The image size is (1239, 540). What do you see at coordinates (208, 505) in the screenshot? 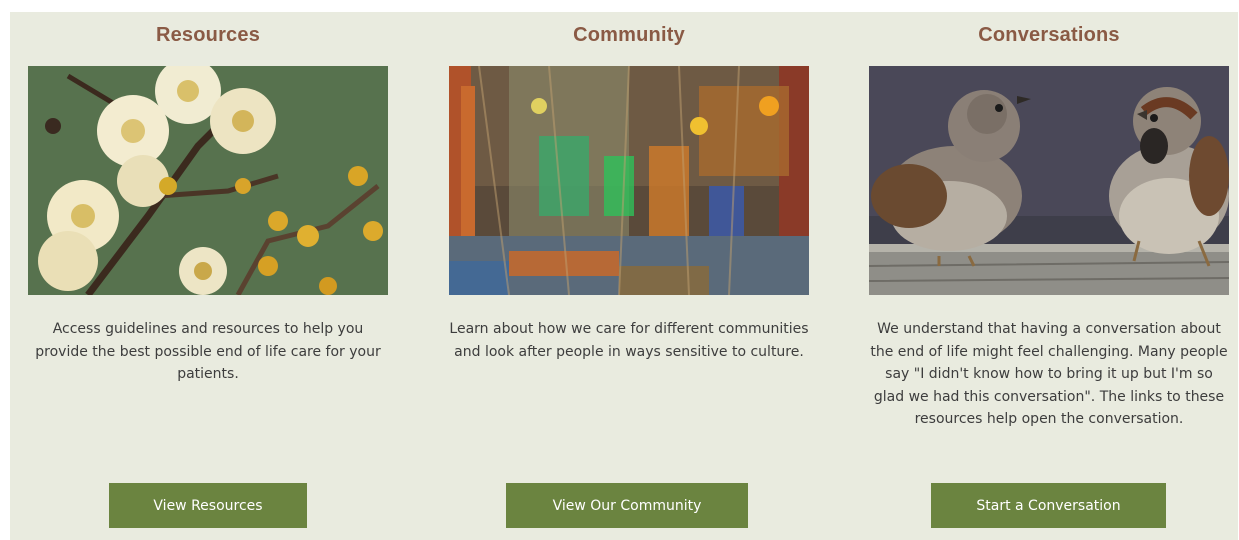
I see `view-resources-button: View Resources` at bounding box center [208, 505].